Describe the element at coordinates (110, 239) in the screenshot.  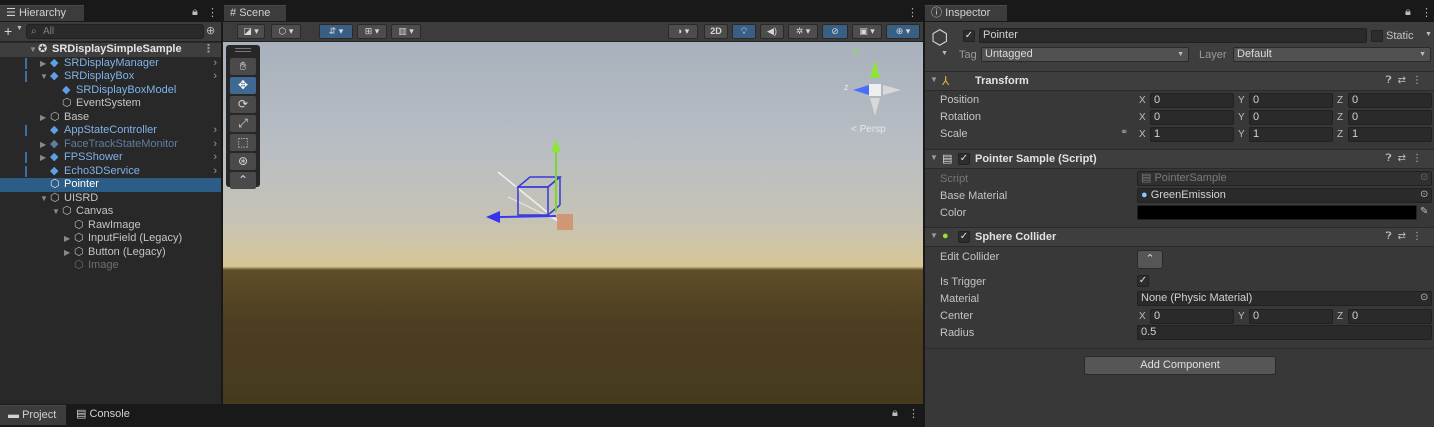
I see `hierarchy-item-inputfield: ▶ ⬡ InputField (Legacy)` at that location.